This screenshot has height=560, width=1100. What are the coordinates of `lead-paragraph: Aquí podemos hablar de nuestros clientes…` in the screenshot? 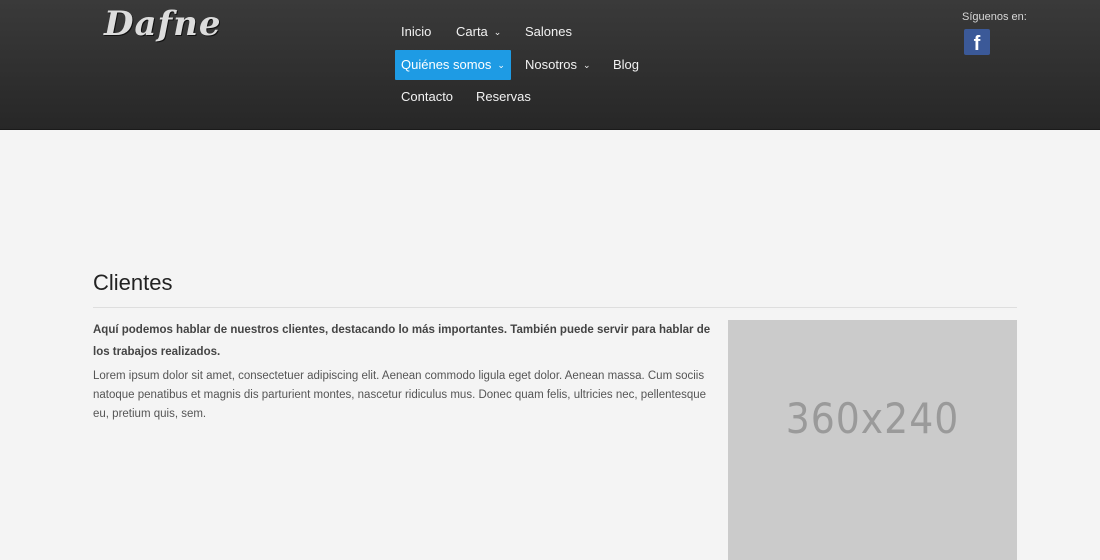 It's located at (402, 341).